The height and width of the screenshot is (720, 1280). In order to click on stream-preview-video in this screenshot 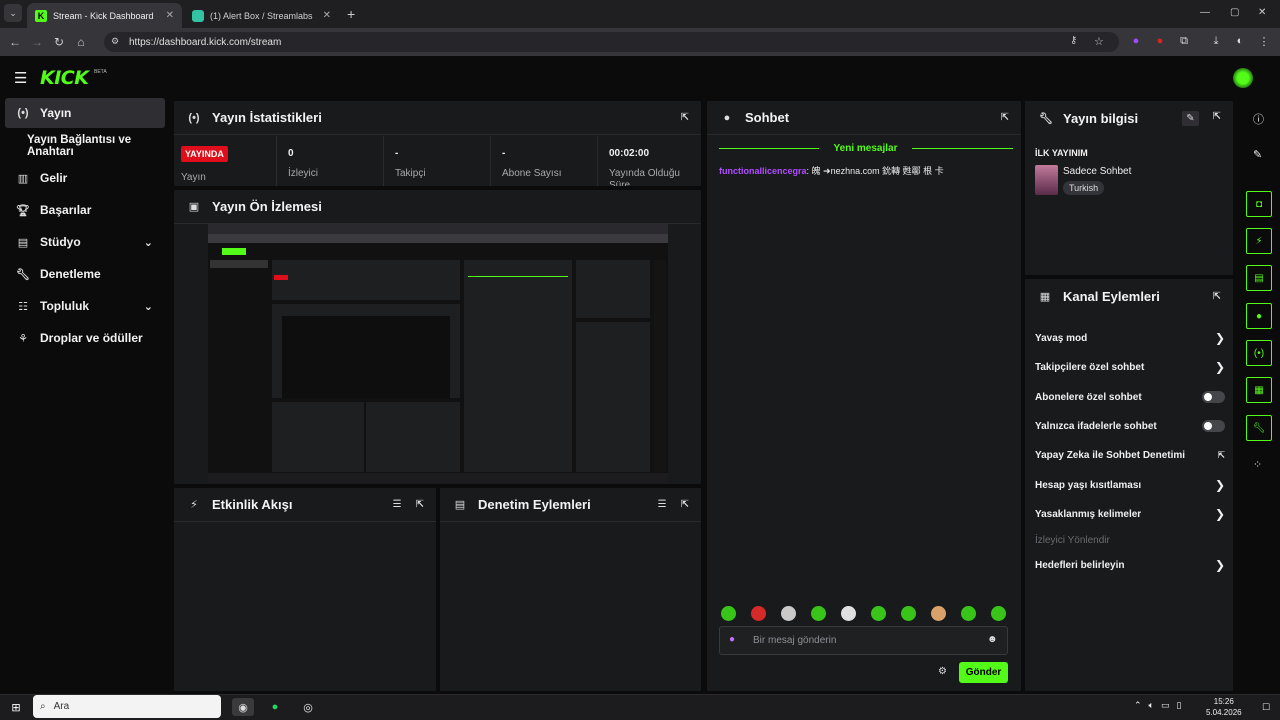, I will do `click(438, 353)`.